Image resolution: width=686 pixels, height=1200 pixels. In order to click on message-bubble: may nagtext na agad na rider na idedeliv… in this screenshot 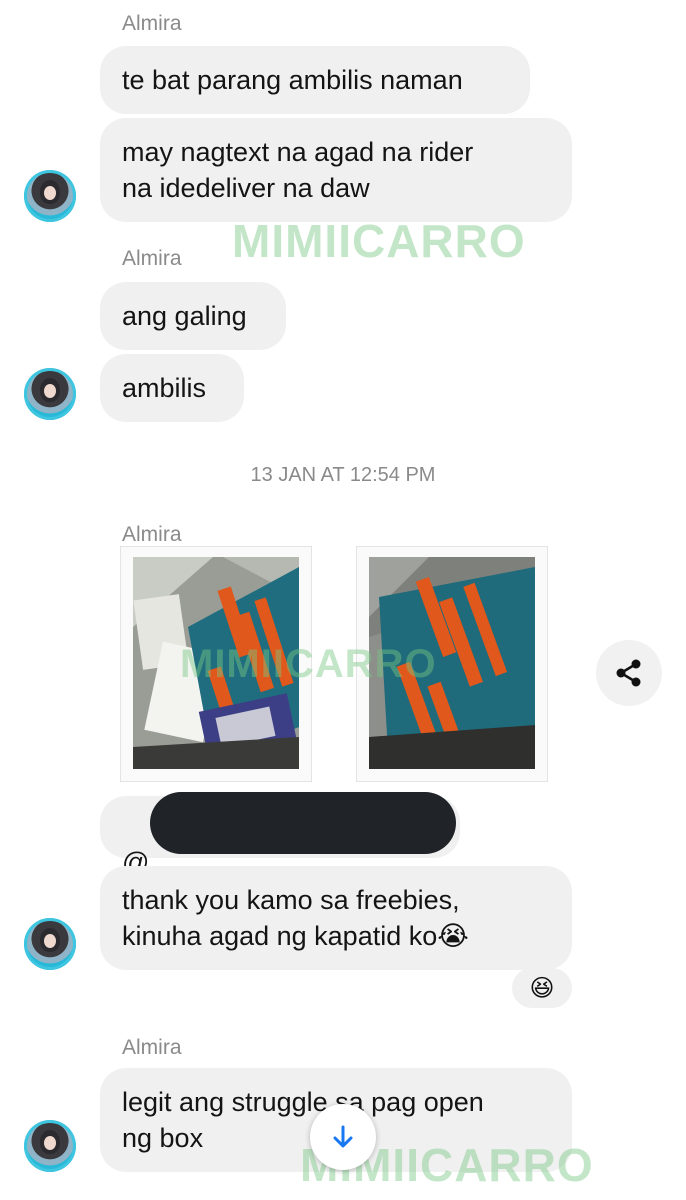, I will do `click(336, 170)`.